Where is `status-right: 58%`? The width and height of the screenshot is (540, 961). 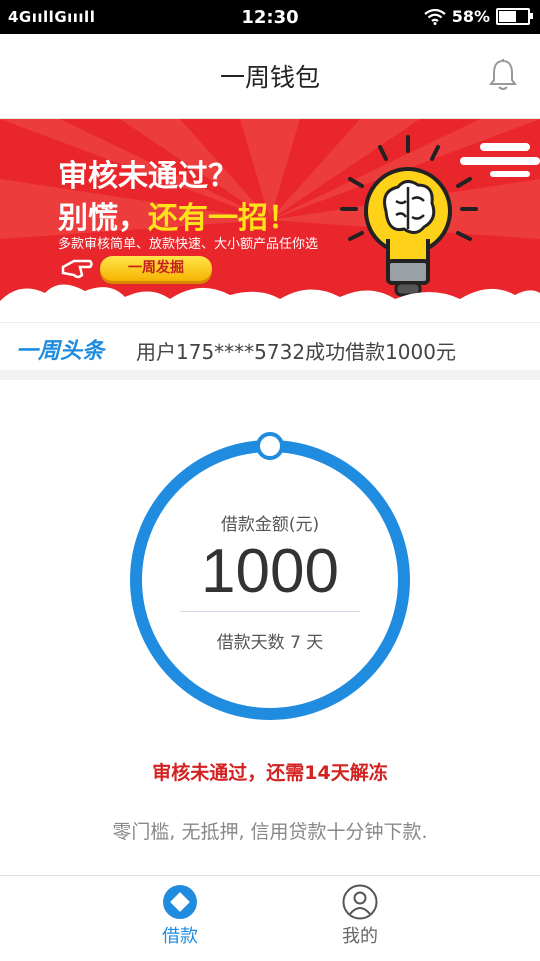 status-right: 58% is located at coordinates (478, 16).